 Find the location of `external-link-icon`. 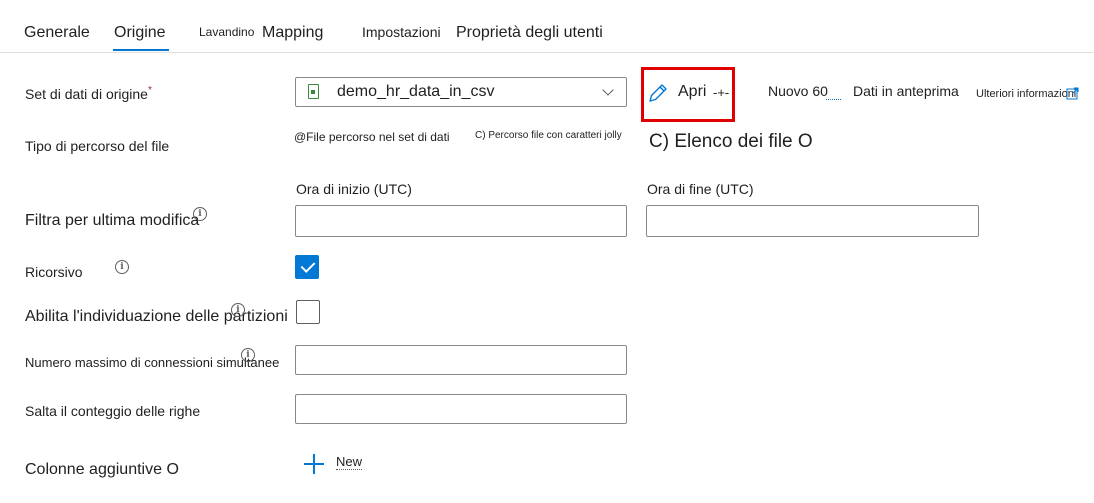

external-link-icon is located at coordinates (1072, 93).